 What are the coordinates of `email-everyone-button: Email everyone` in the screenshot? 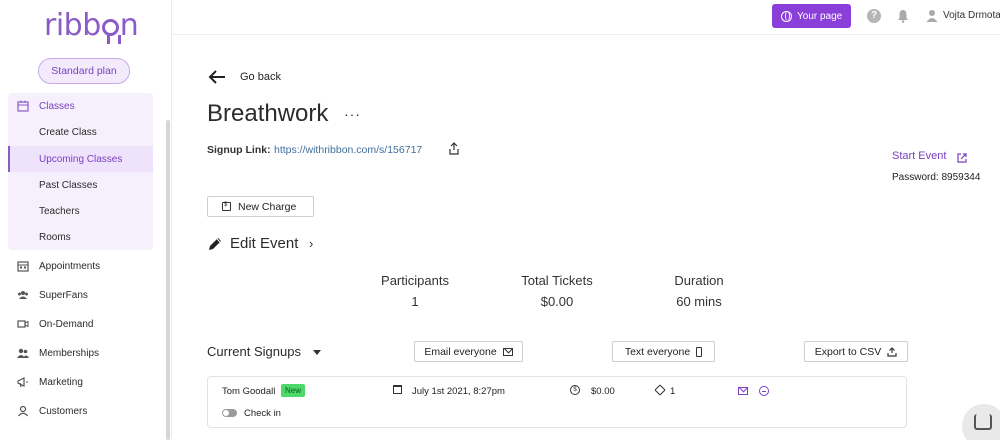 It's located at (468, 351).